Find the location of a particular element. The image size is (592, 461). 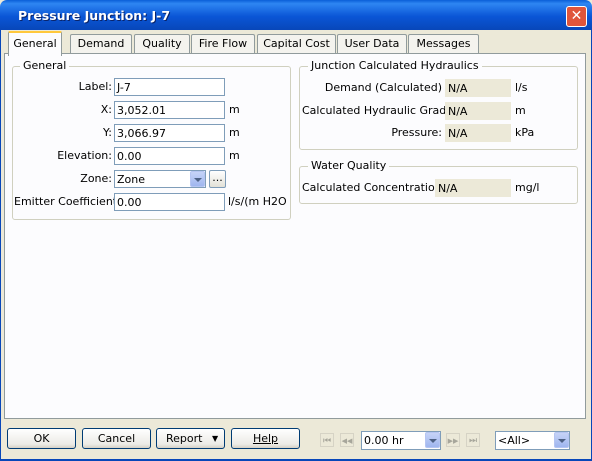

report-button: Report ▼ is located at coordinates (190, 438).